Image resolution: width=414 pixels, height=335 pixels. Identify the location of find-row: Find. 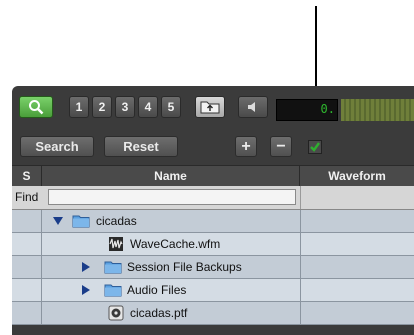
(213, 198).